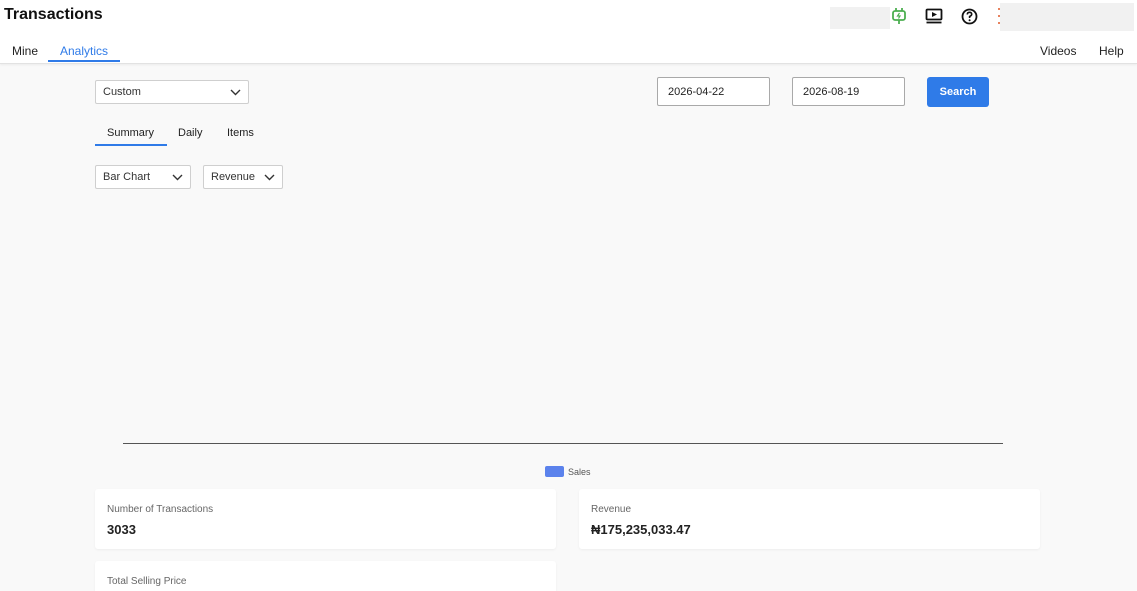  I want to click on stat-card-revenue: Revenue ₦175,235,033.47, so click(809, 519).